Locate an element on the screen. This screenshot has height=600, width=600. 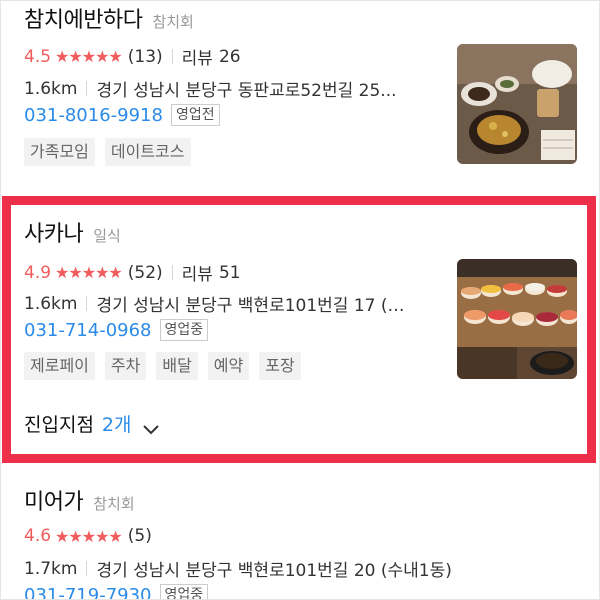
review-count: 26 is located at coordinates (230, 57).